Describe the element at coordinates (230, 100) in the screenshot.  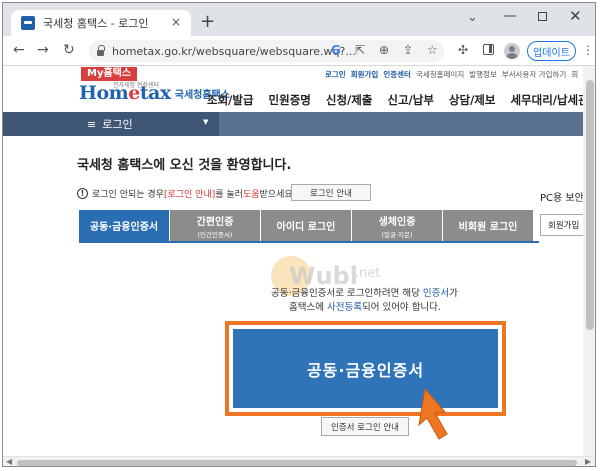
I see `gnb-item: 조회/발급` at that location.